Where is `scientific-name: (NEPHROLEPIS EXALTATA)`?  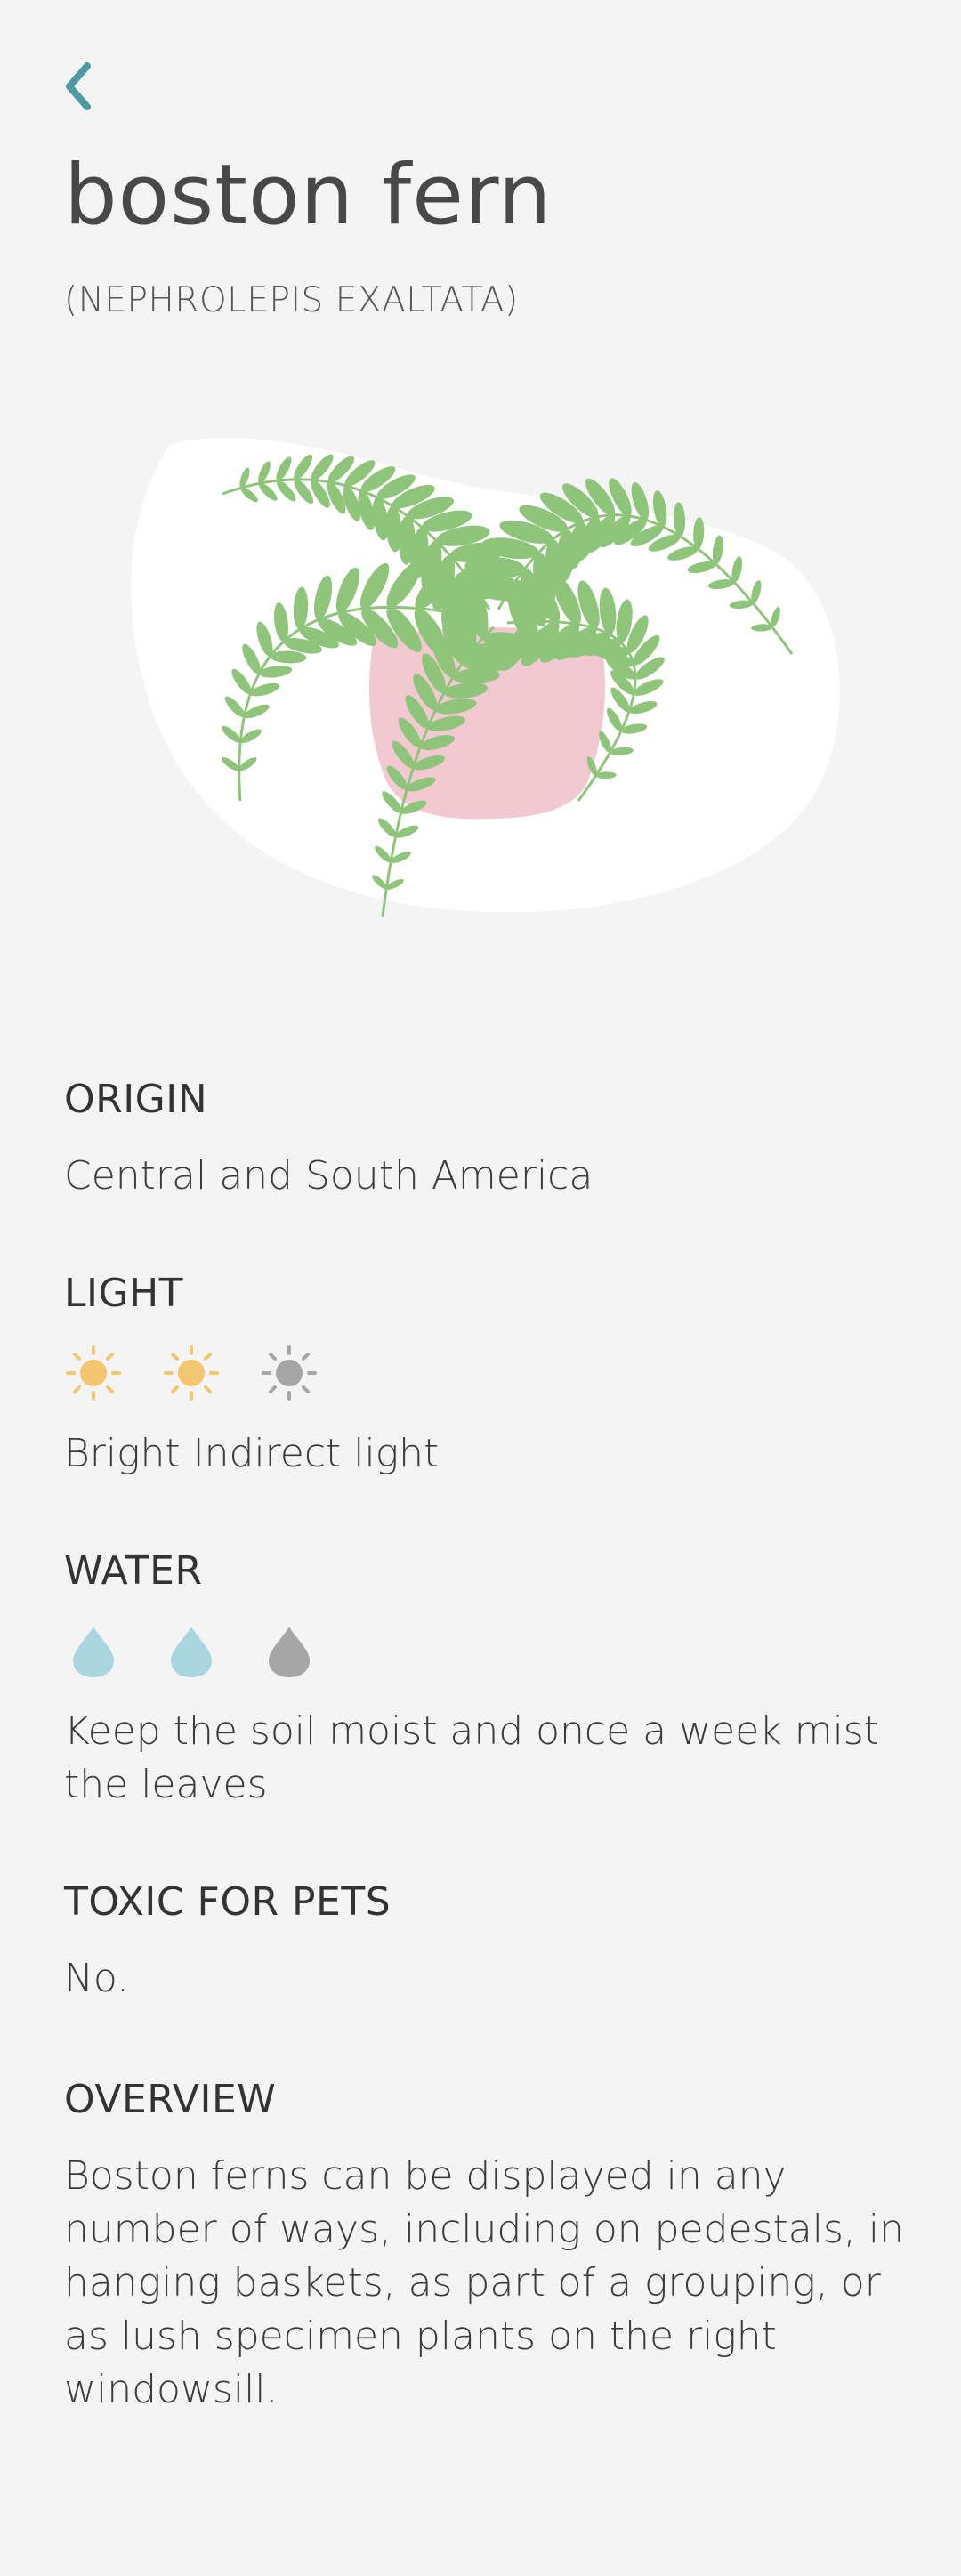 scientific-name: (NEPHROLEPIS EXALTATA) is located at coordinates (291, 300).